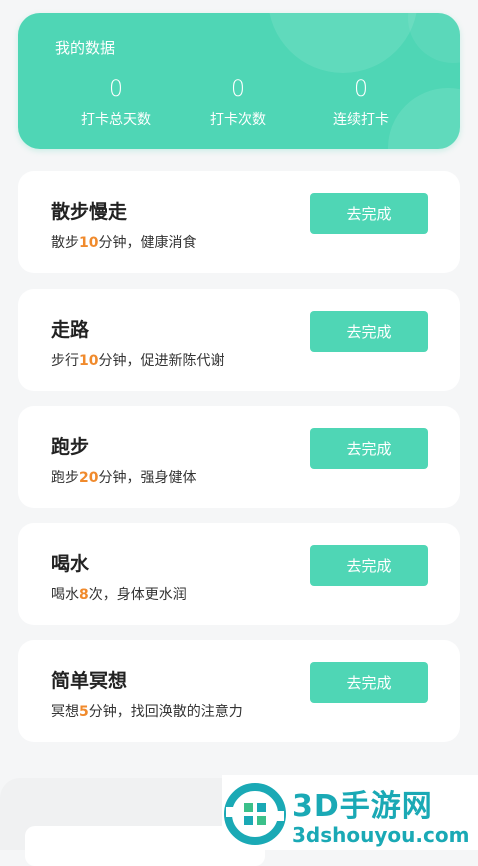  Describe the element at coordinates (70, 564) in the screenshot. I see `task-name: 喝水` at that location.